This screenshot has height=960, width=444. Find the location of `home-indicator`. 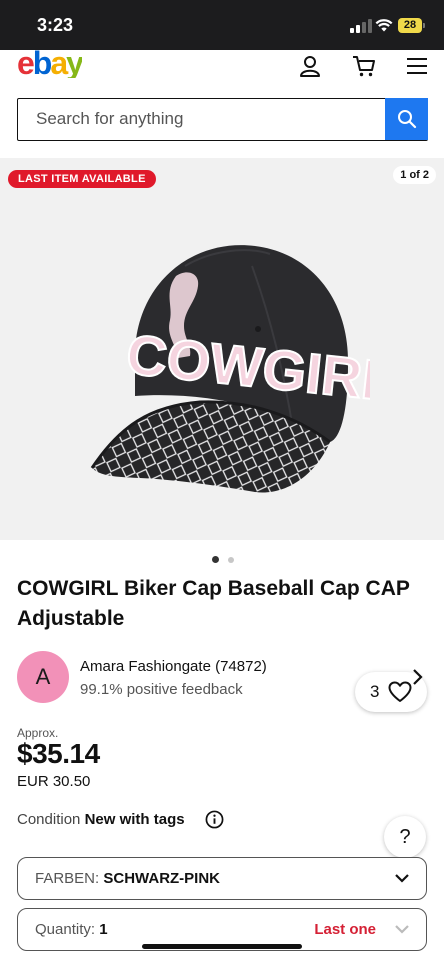

home-indicator is located at coordinates (222, 946).